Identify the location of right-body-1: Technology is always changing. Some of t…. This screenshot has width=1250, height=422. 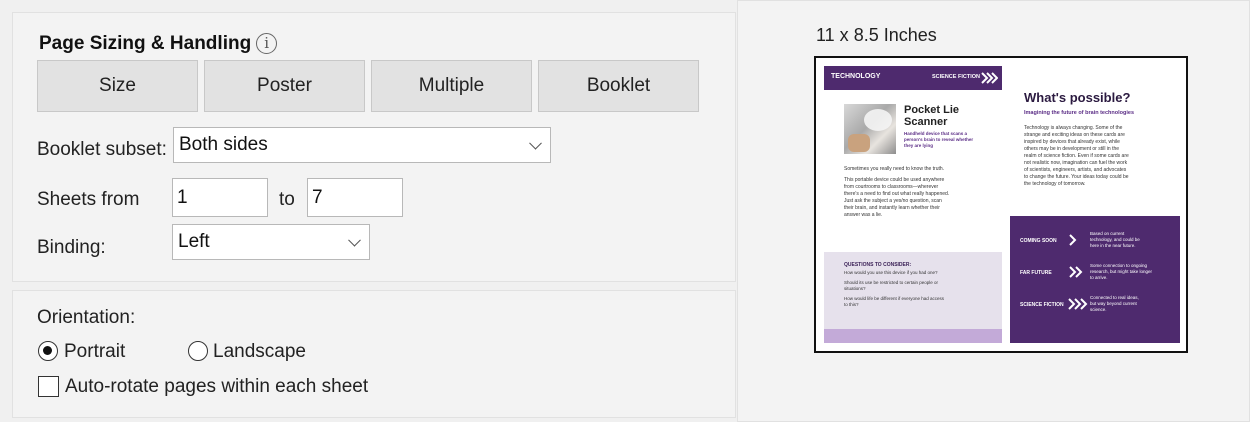
(1073, 128).